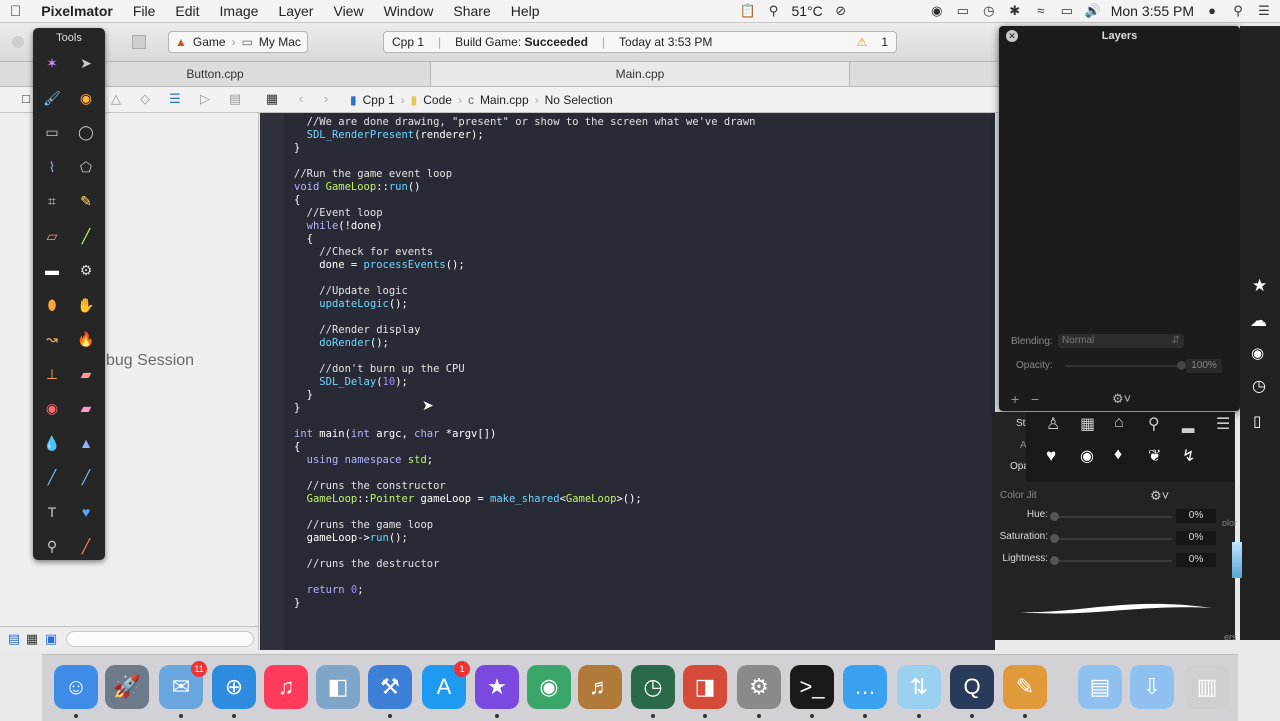 This screenshot has width=1280, height=721. What do you see at coordinates (1124, 366) in the screenshot?
I see `opacity-slider` at bounding box center [1124, 366].